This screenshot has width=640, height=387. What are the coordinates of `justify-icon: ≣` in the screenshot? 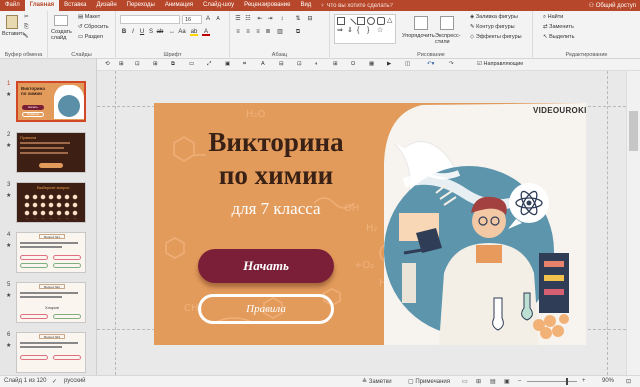 It's located at (268, 32).